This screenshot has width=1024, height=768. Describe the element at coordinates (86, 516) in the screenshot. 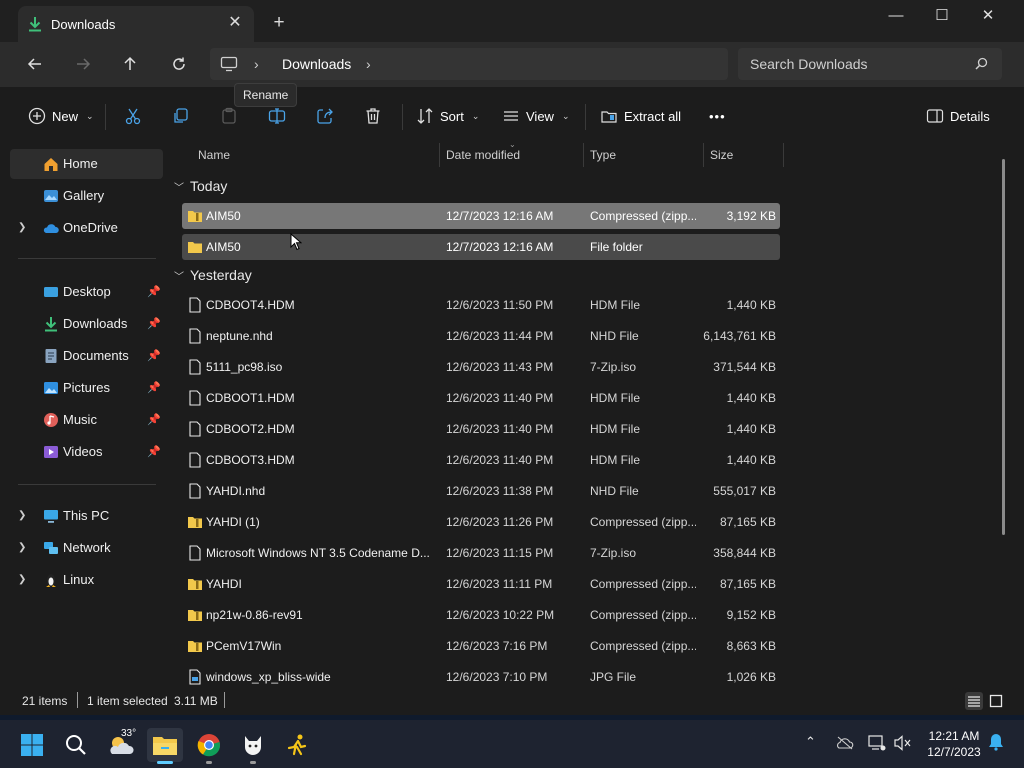

I see `sidebar-item-this-pc: ❯ This PC` at that location.